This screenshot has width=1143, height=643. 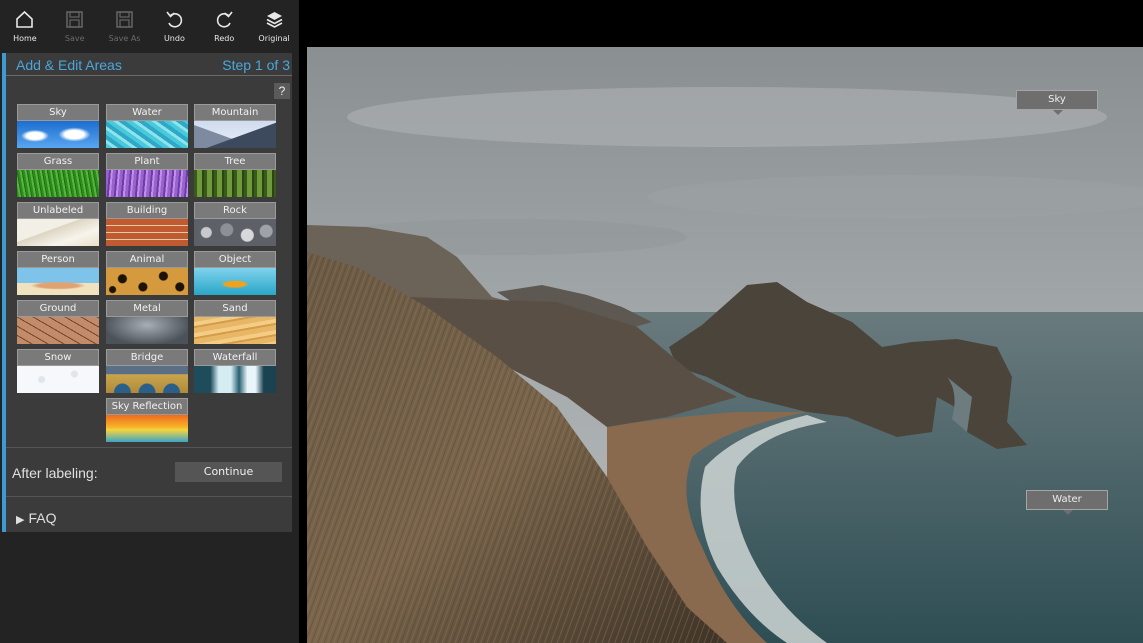 I want to click on category-person: Person, so click(x=58, y=273).